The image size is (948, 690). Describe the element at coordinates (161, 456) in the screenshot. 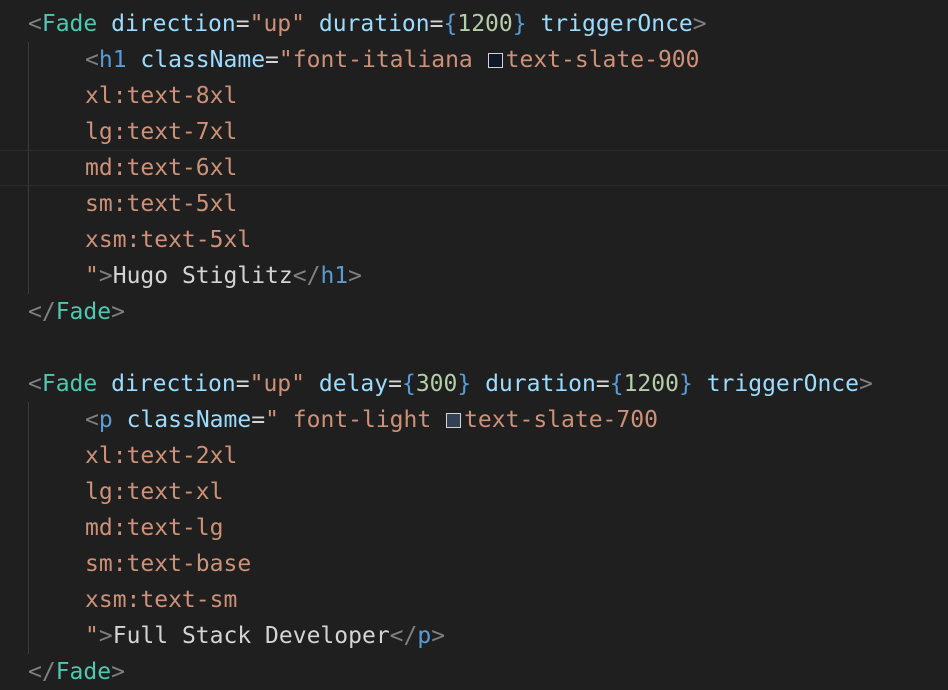

I see `string-token: xl:text-2xl` at that location.